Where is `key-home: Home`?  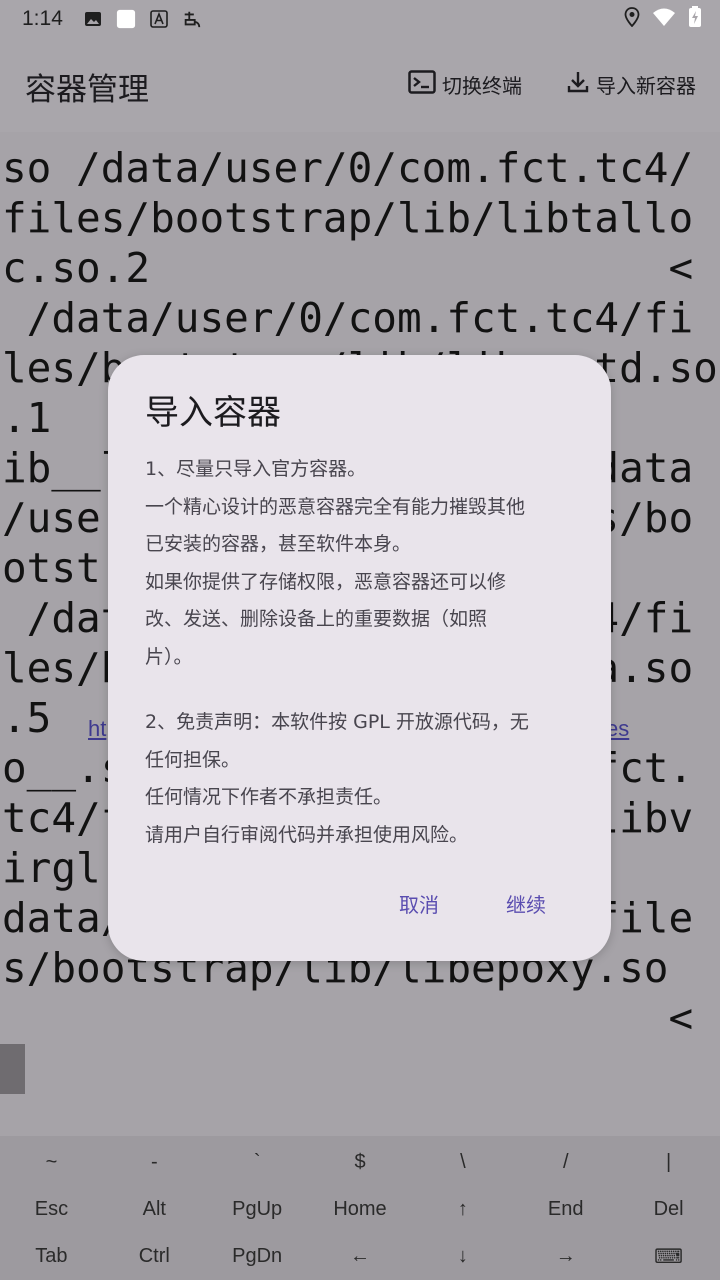 key-home: Home is located at coordinates (360, 1209).